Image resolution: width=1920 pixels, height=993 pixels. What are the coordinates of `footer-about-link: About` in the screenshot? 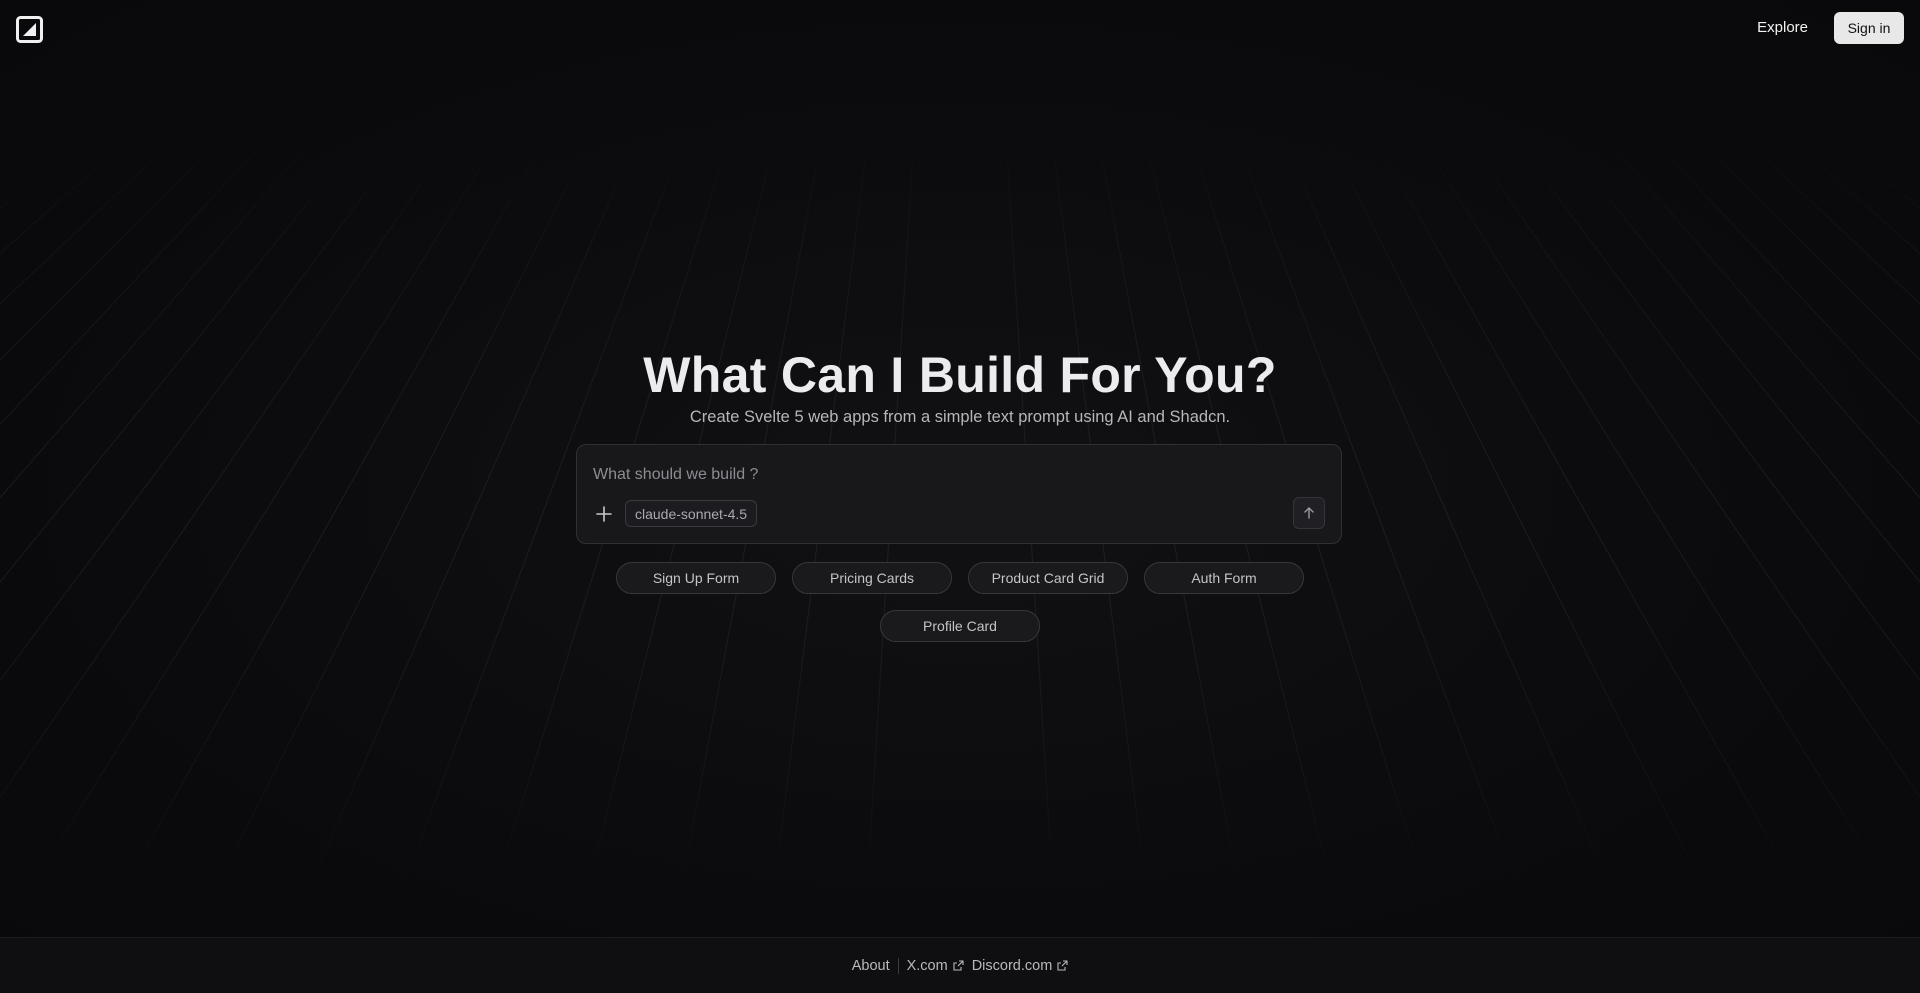 It's located at (871, 966).